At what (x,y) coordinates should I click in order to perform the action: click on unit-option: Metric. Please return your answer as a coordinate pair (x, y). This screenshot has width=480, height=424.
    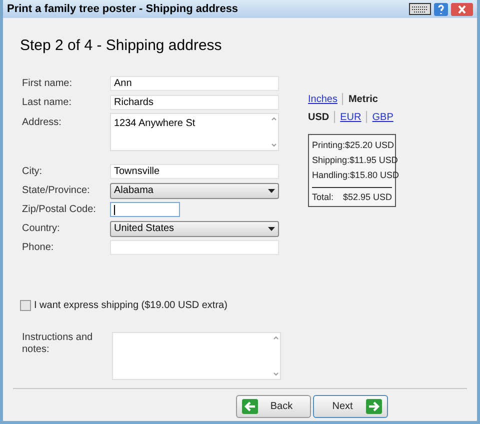
    Looking at the image, I should click on (363, 99).